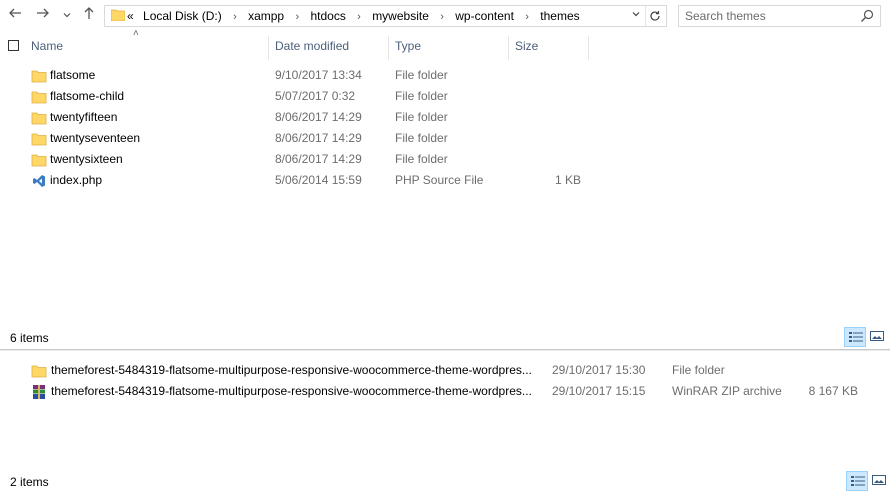 This screenshot has width=890, height=492. What do you see at coordinates (599, 391) in the screenshot?
I see `file-date: 29/10/2017 15:15` at bounding box center [599, 391].